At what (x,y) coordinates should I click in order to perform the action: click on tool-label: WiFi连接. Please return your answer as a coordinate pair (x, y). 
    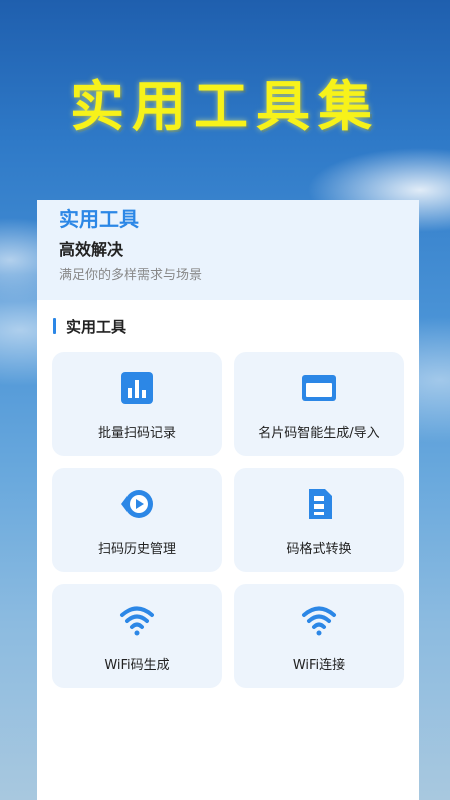
    Looking at the image, I should click on (319, 665).